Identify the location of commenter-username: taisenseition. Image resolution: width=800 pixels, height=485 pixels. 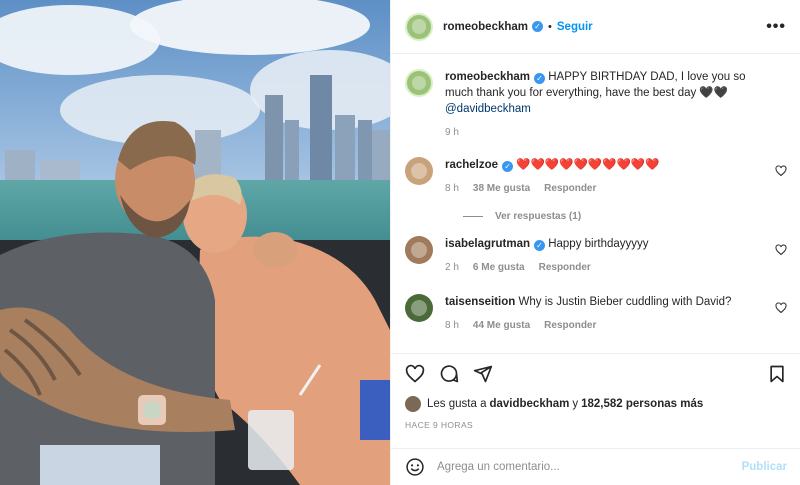
(480, 302).